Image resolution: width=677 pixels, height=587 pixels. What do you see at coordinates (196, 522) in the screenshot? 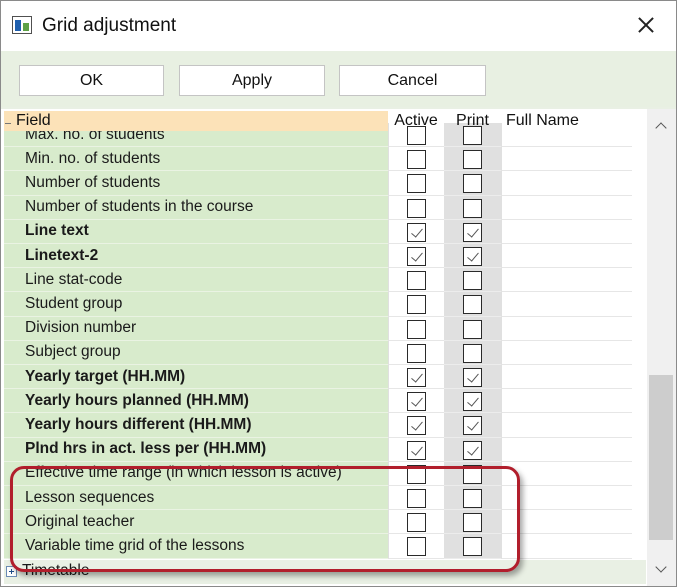
I see `field-label: Original teacher` at bounding box center [196, 522].